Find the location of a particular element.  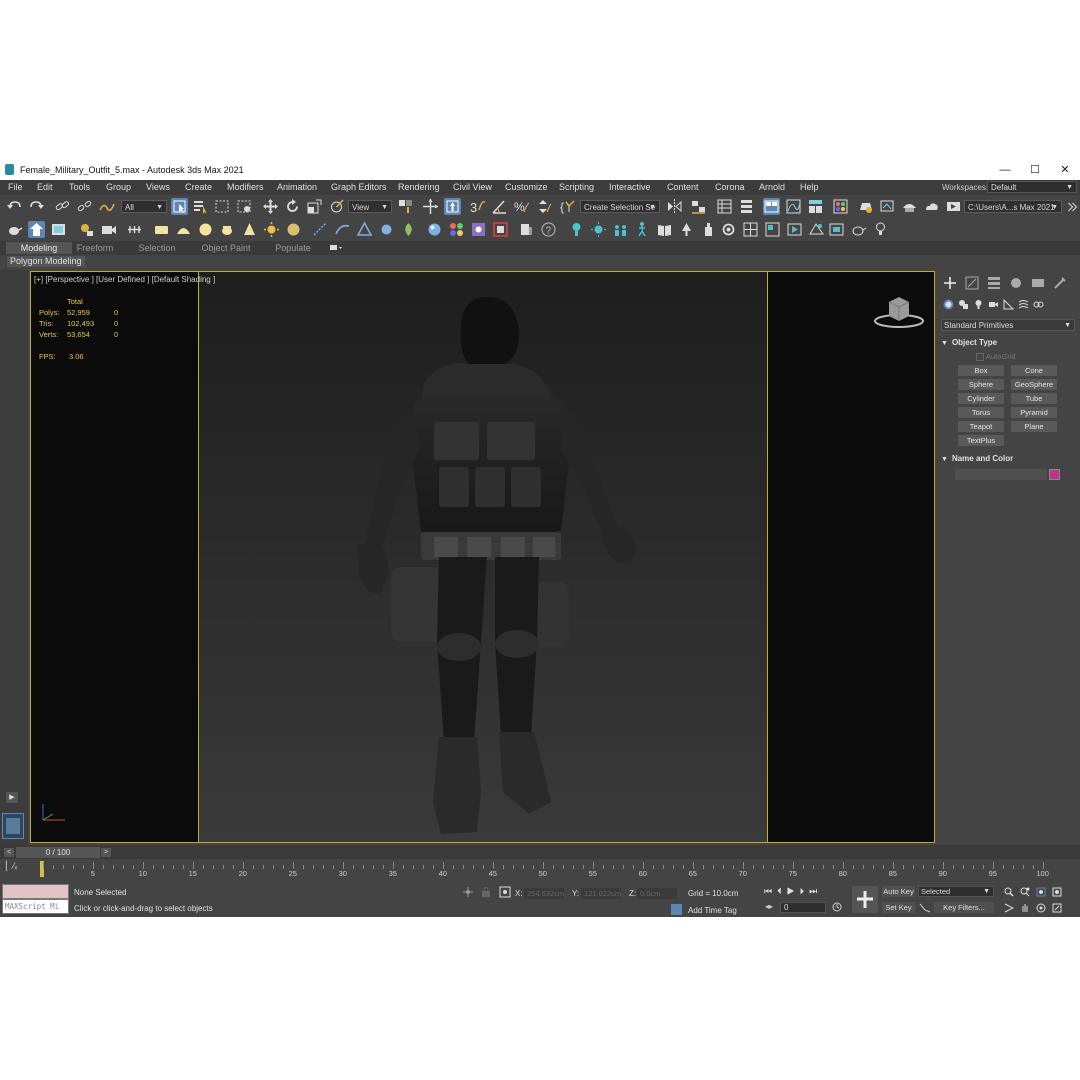

pivot-center-icon is located at coordinates (405, 206).